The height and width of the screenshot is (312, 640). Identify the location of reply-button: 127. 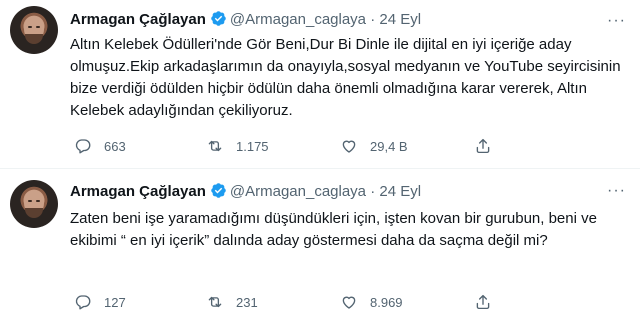
(100, 302).